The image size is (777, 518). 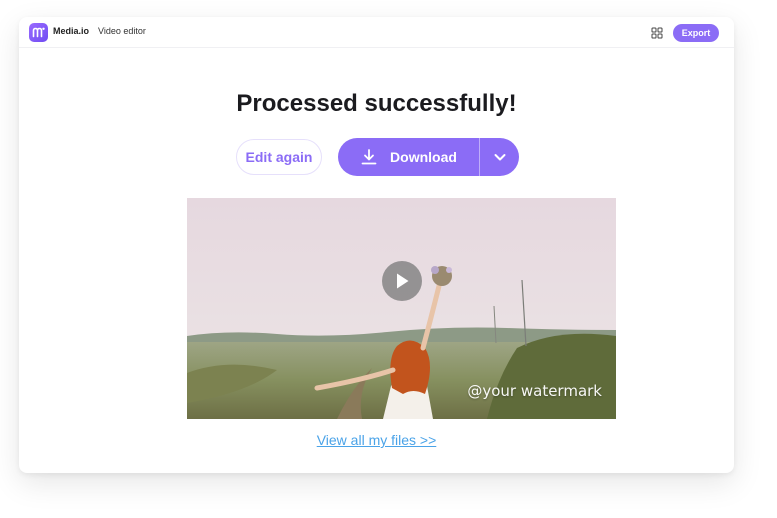 What do you see at coordinates (38, 32) in the screenshot?
I see `mediaio-logo-icon` at bounding box center [38, 32].